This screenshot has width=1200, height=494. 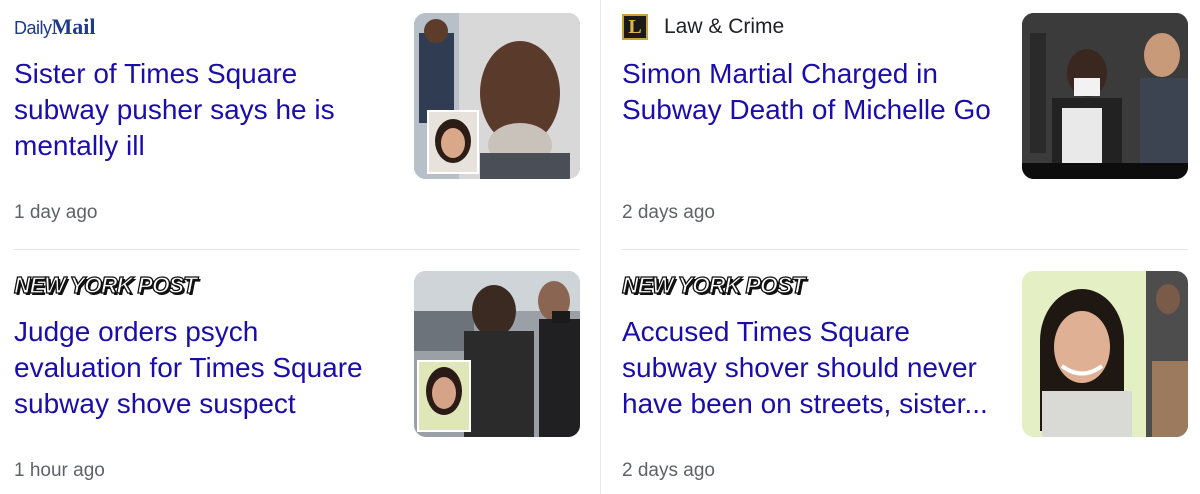 I want to click on source-logo-law-and-crime: L Law & Crime, so click(x=703, y=27).